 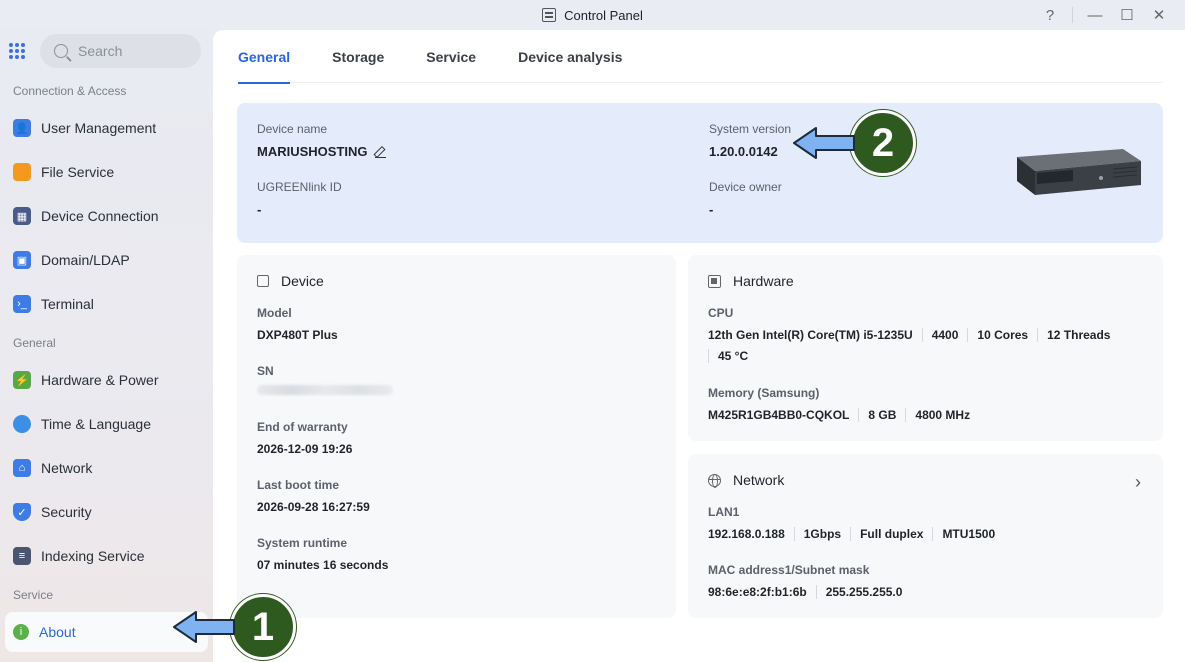 I want to click on search-icon, so click(x=61, y=51).